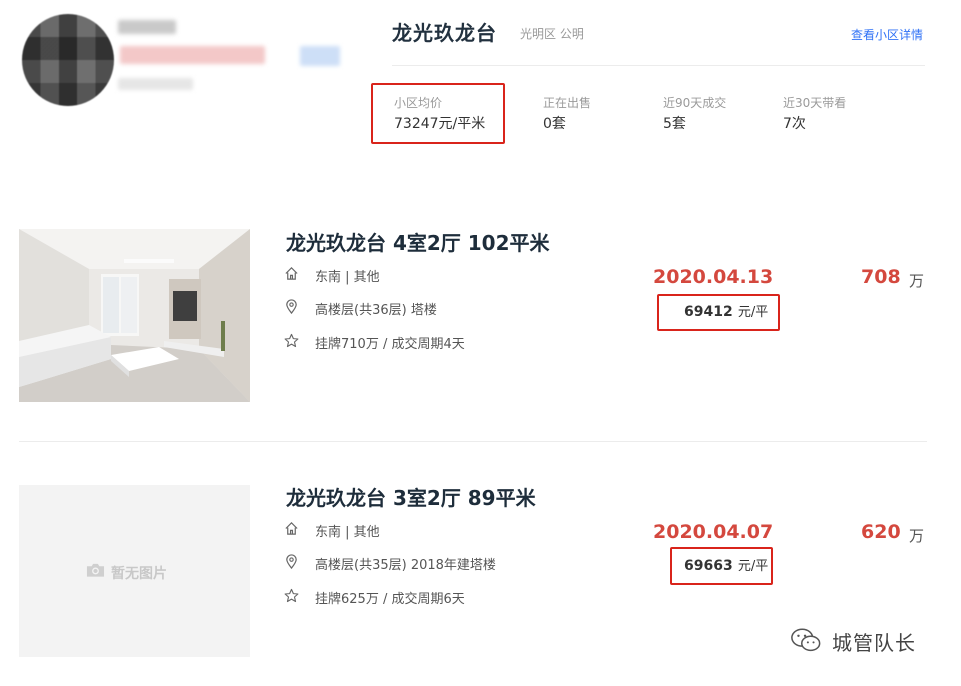 The image size is (961, 686). What do you see at coordinates (658, 65) in the screenshot?
I see `header-divider` at bounding box center [658, 65].